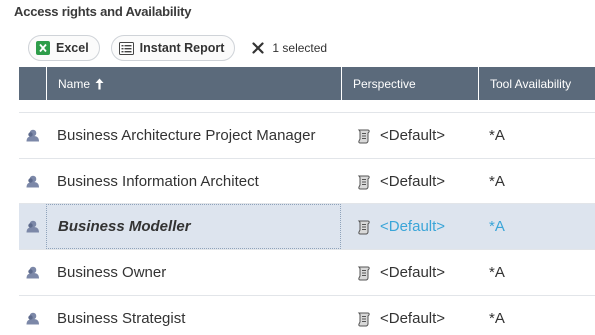  I want to click on table-row: Business Owner <Default> *A, so click(307, 272).